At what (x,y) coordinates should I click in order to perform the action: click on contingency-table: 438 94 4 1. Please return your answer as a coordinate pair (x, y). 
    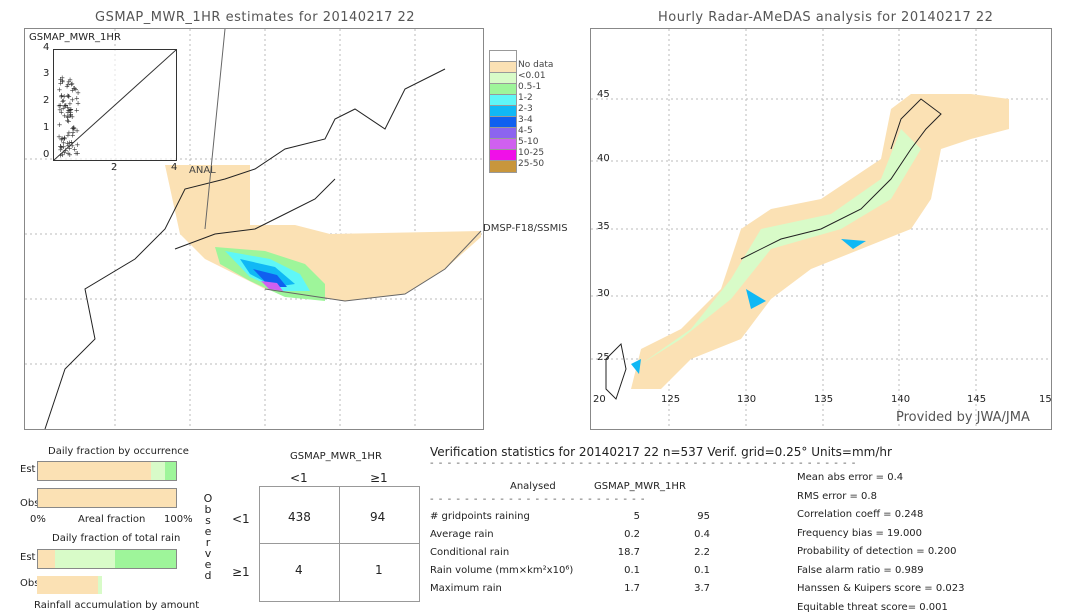
    Looking at the image, I should click on (339, 544).